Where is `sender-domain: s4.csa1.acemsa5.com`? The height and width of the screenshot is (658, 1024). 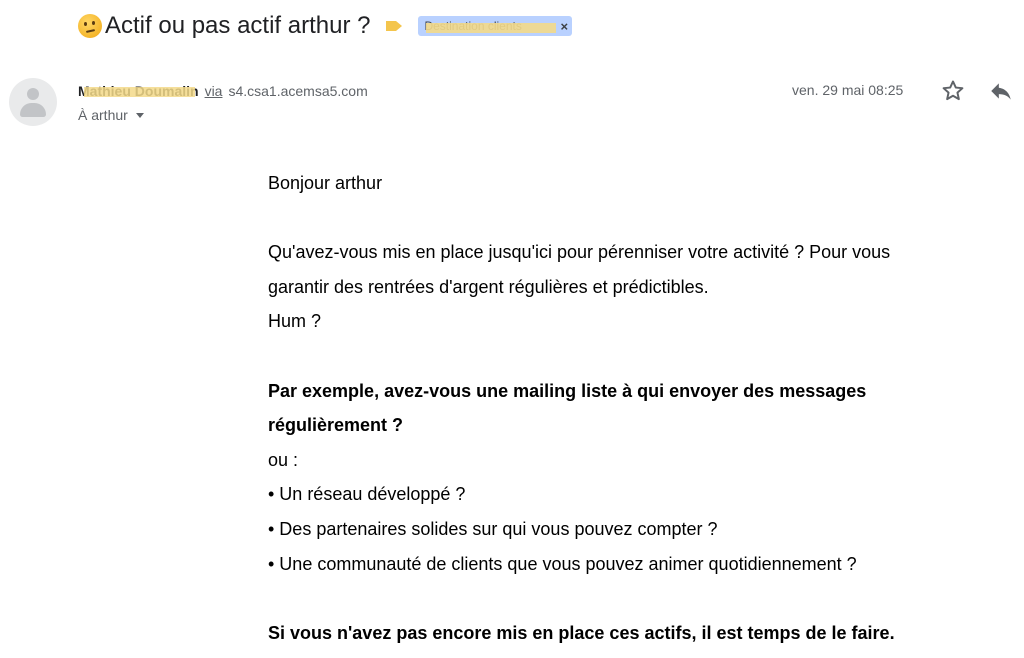
sender-domain: s4.csa1.acemsa5.com is located at coordinates (298, 91).